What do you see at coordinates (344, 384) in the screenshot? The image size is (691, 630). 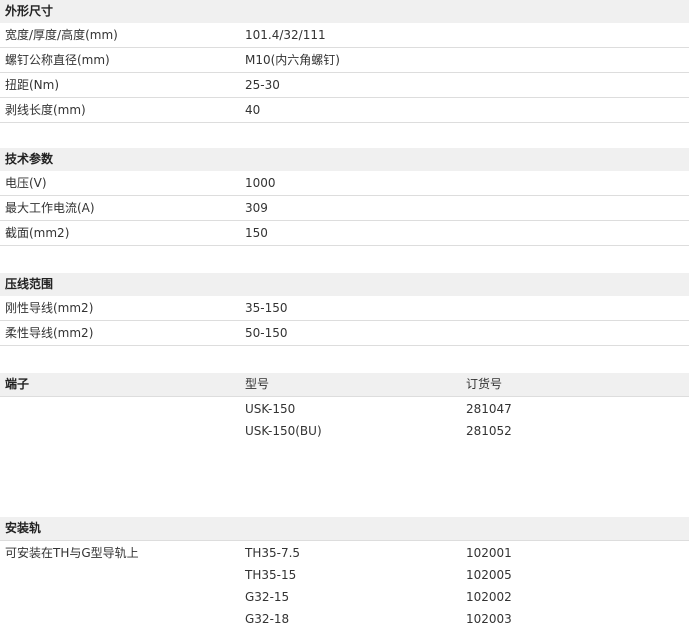 I see `section-header-terminal: 端子 型号 订货号` at bounding box center [344, 384].